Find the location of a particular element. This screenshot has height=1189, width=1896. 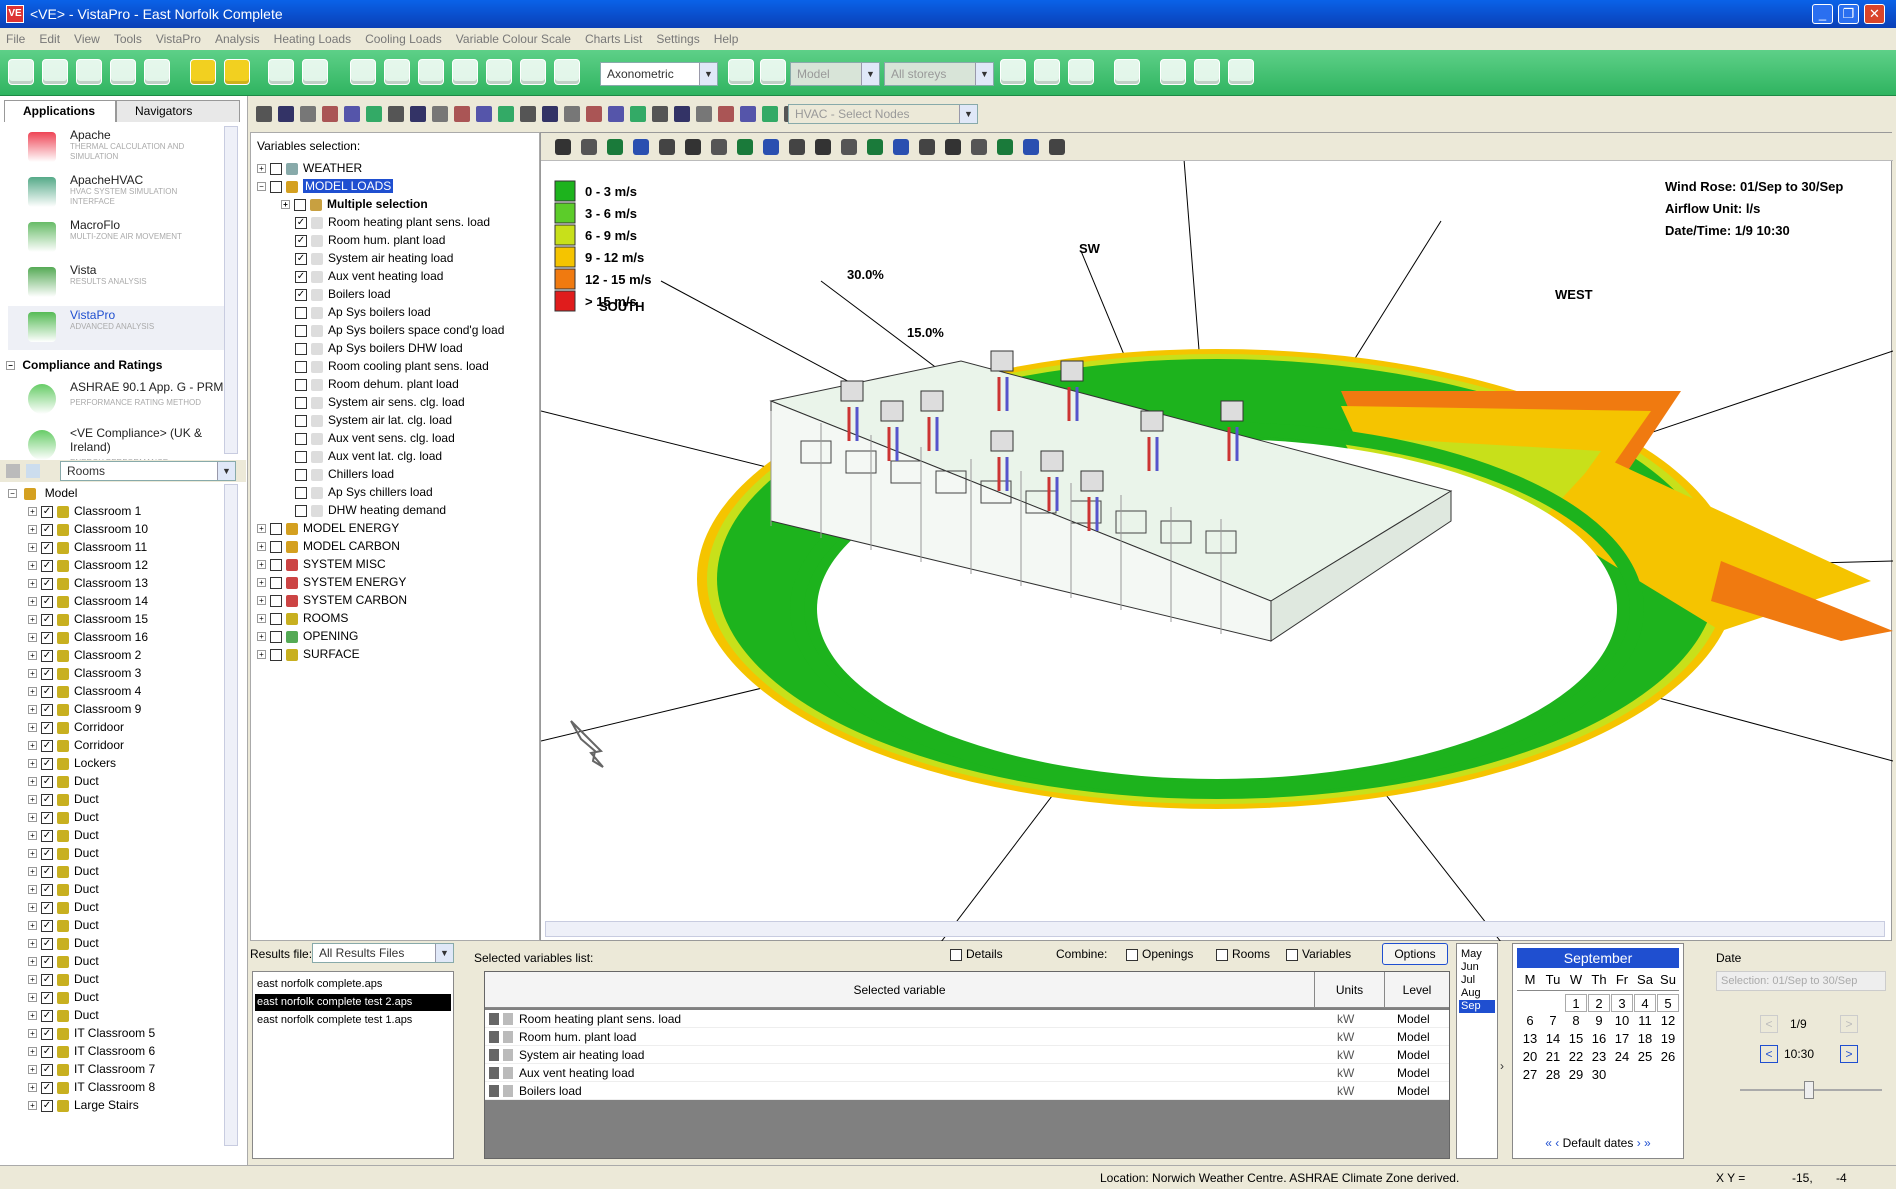

selection-field: Selection: 01/Sep to 30/Sep is located at coordinates (1801, 981).